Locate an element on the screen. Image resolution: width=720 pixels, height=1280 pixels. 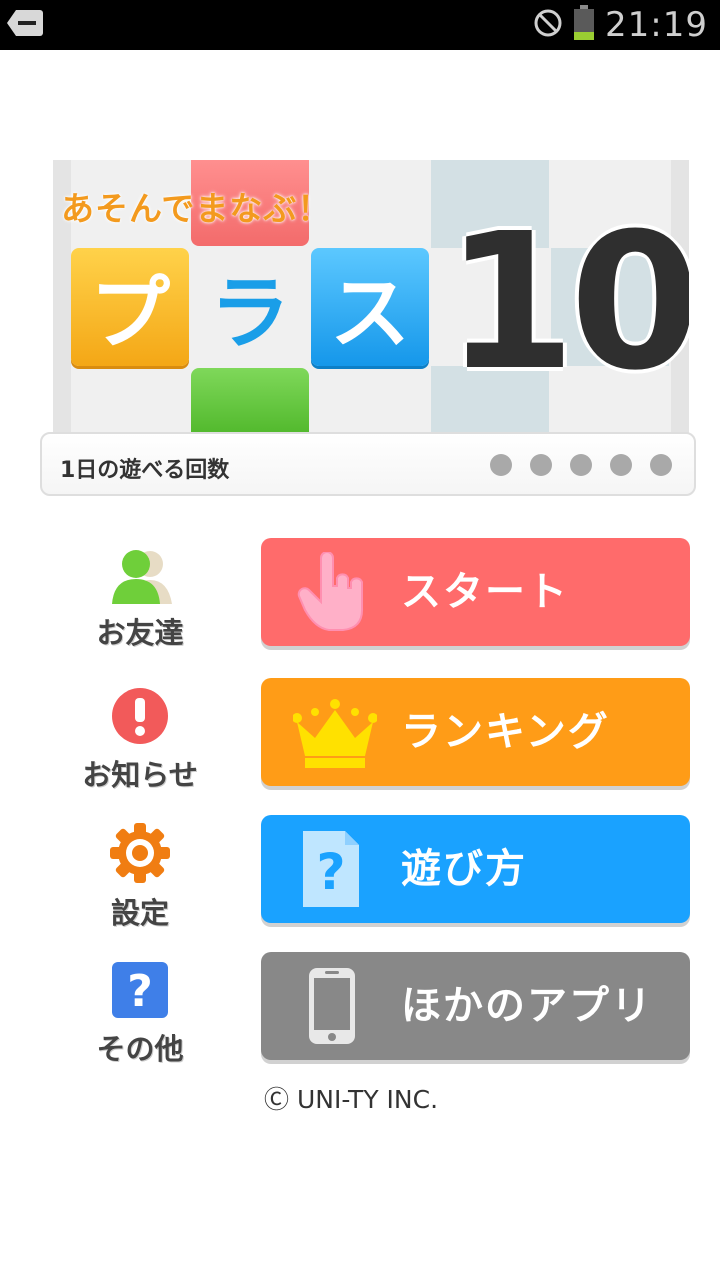
question-document-icon: ? is located at coordinates (333, 869).